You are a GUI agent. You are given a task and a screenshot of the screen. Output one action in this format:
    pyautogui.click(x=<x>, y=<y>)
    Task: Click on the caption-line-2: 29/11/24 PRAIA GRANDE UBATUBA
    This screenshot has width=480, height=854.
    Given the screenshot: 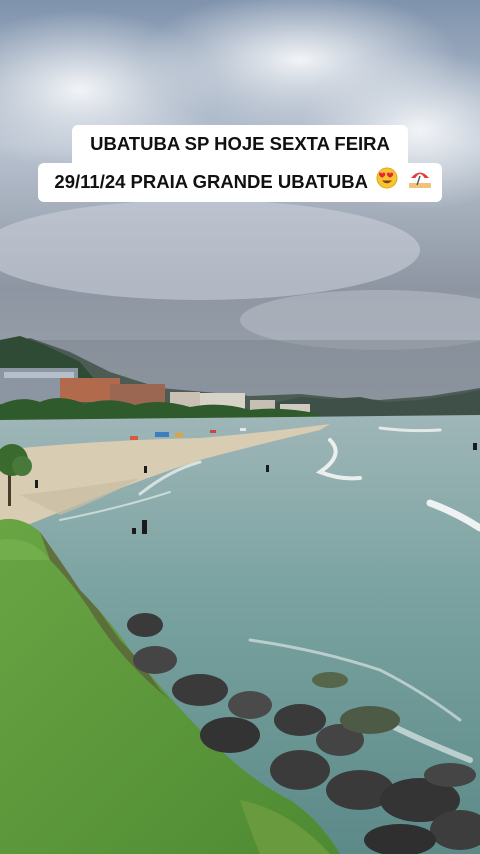 What is the action you would take?
    pyautogui.click(x=240, y=183)
    